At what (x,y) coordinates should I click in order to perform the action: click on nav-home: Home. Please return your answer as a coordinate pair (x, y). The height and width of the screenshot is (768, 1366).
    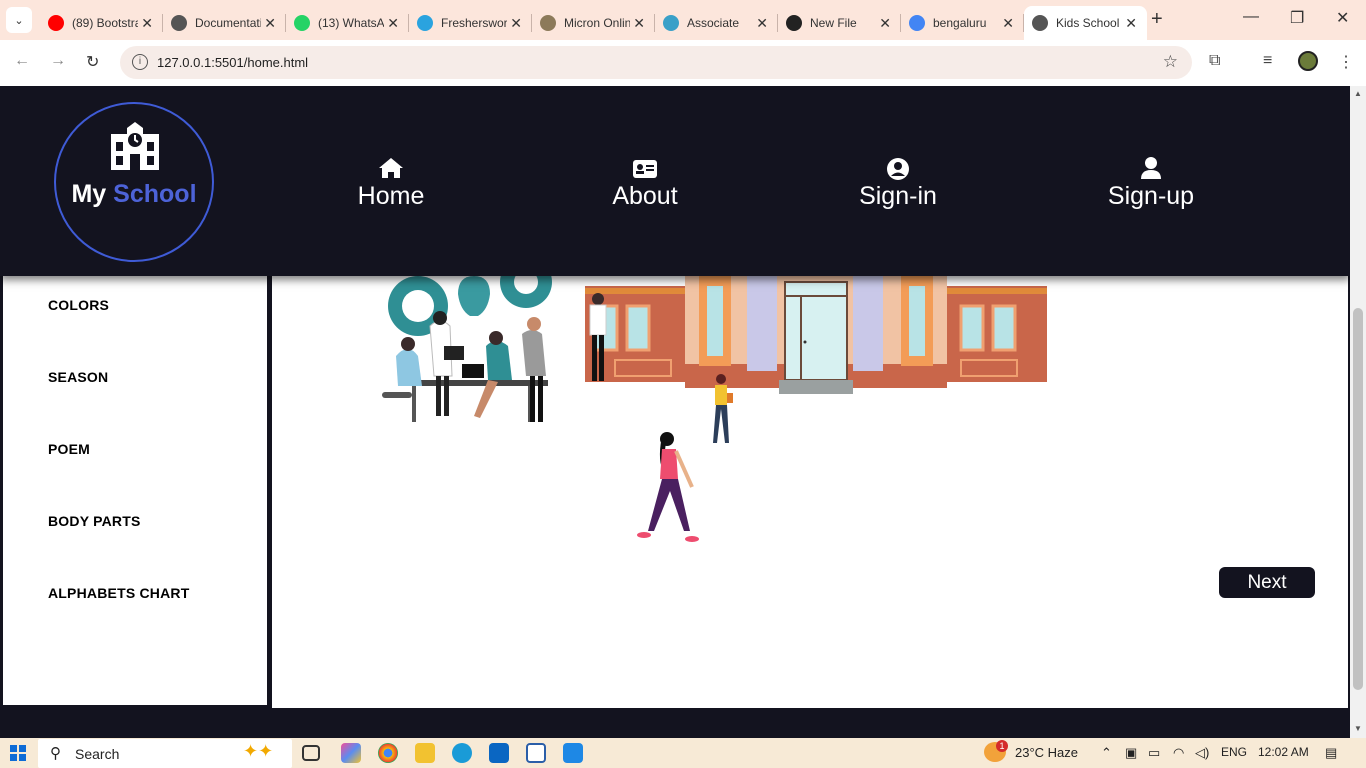
    Looking at the image, I should click on (391, 183).